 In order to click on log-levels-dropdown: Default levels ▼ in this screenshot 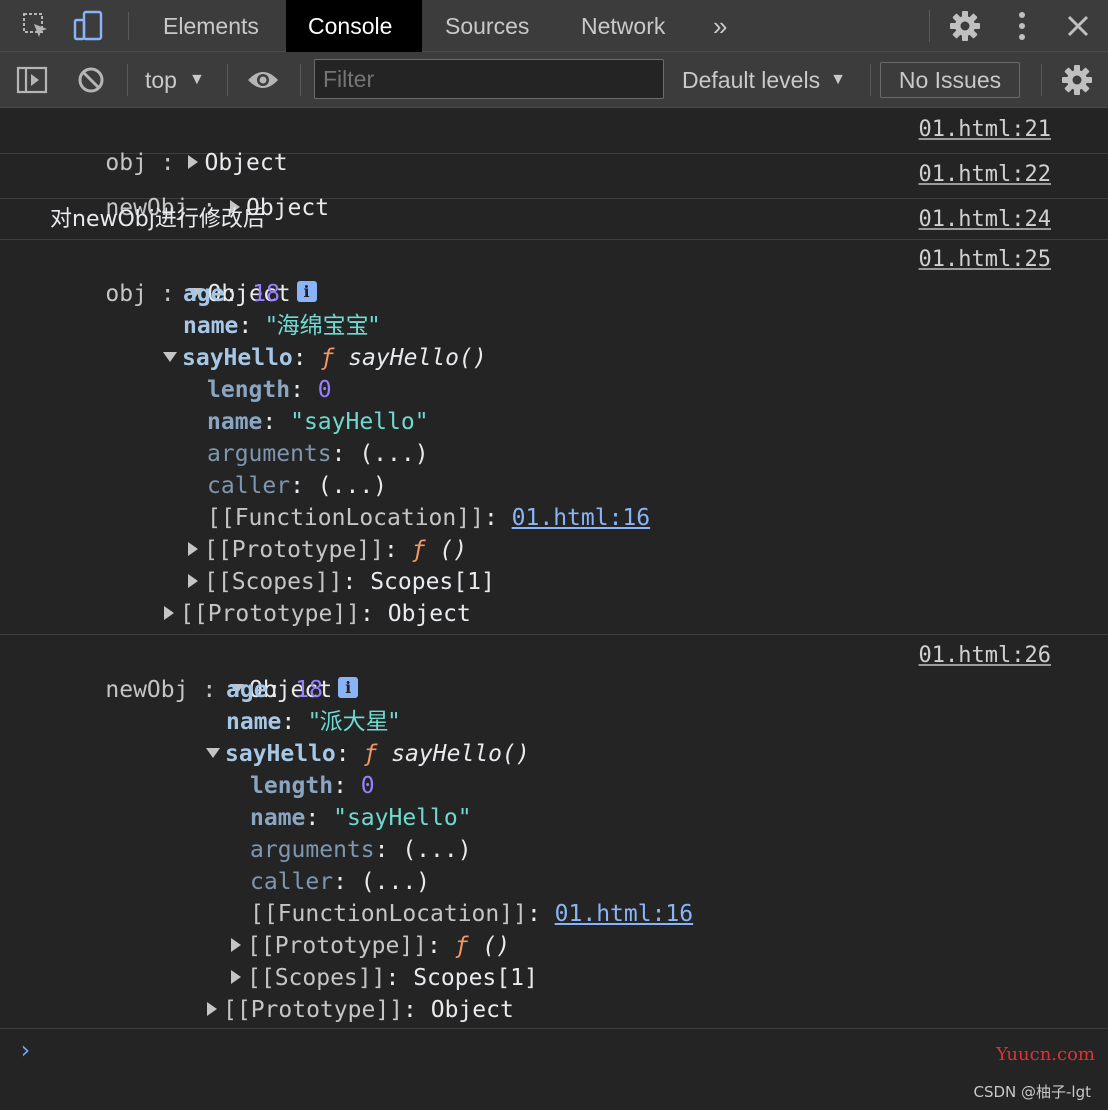, I will do `click(764, 80)`.